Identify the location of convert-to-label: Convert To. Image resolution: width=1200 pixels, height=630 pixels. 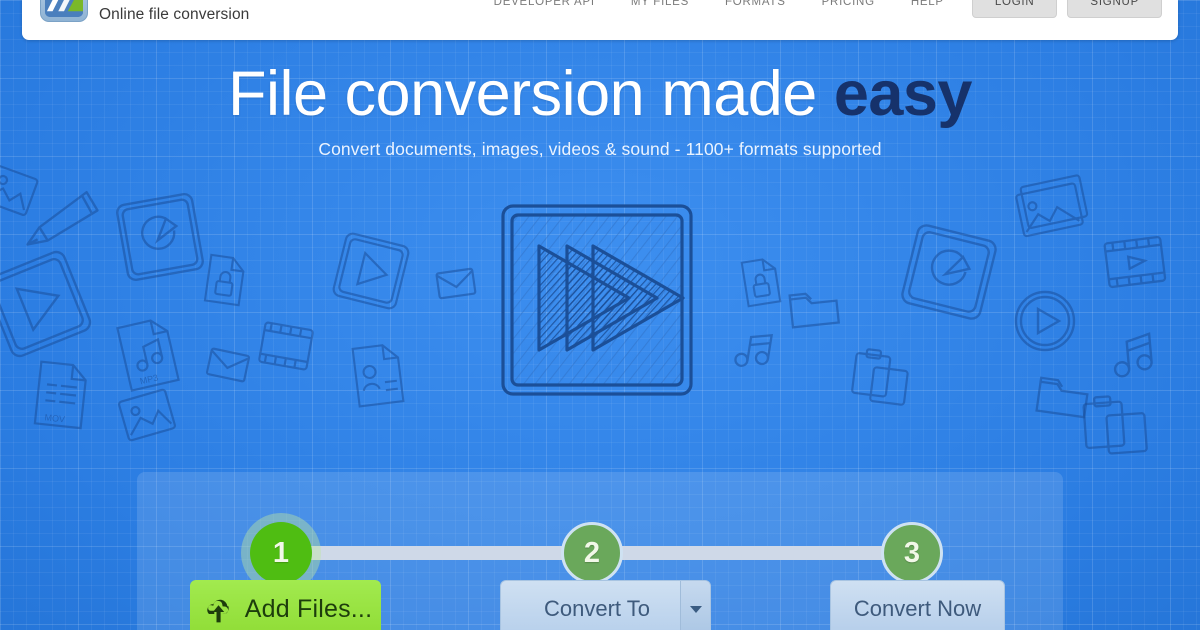
(597, 608).